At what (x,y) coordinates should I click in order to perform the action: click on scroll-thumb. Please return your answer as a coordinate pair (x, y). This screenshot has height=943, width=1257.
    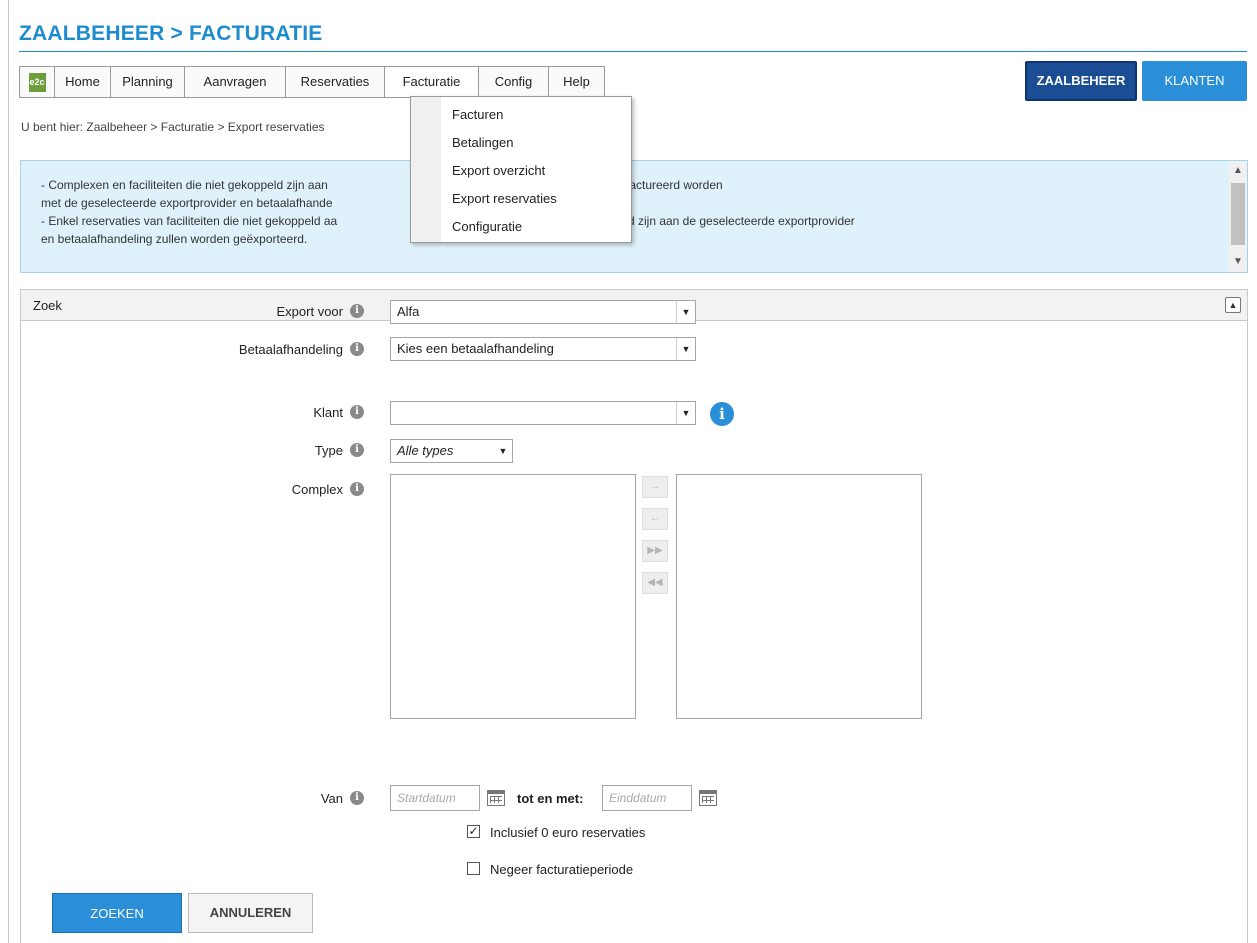
    Looking at the image, I should click on (1238, 214).